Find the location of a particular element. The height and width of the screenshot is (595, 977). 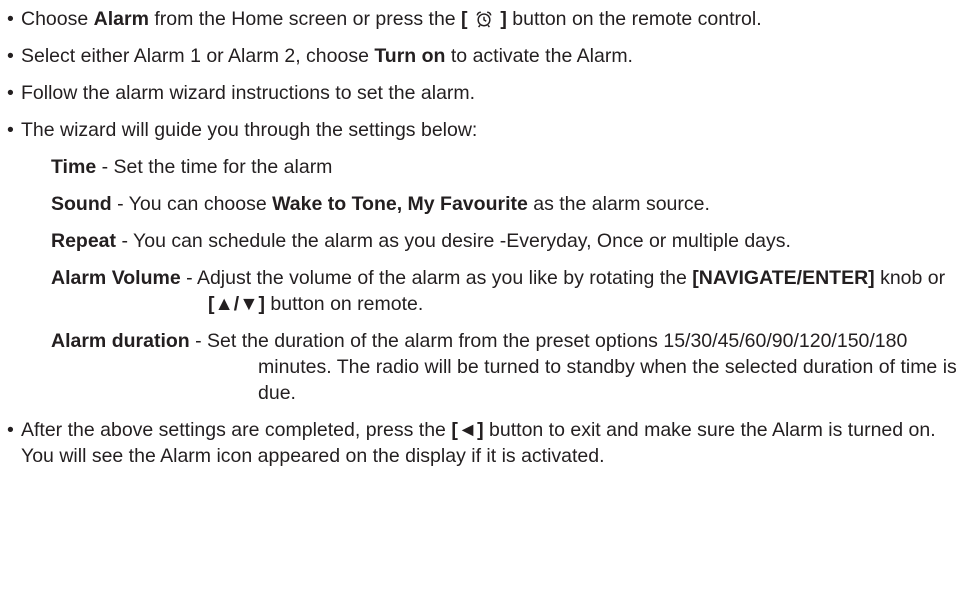

setting-text: - Set the time for the alarm is located at coordinates (214, 167).